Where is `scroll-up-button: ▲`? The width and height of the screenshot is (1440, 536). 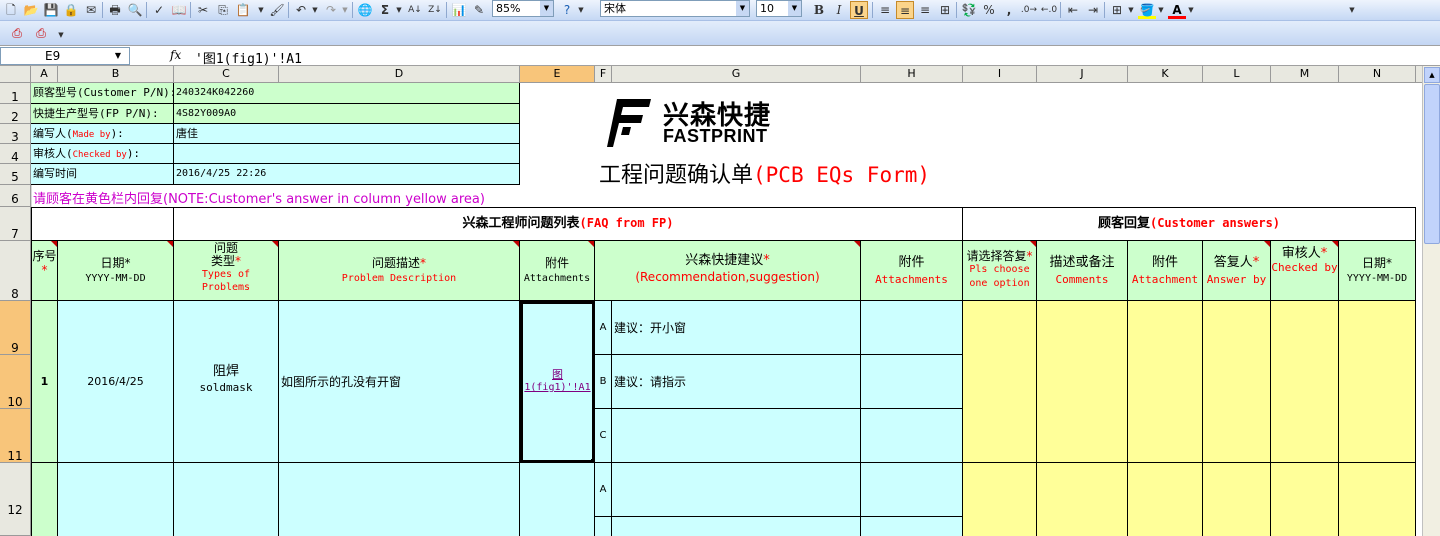
scroll-up-button: ▲ is located at coordinates (1432, 75).